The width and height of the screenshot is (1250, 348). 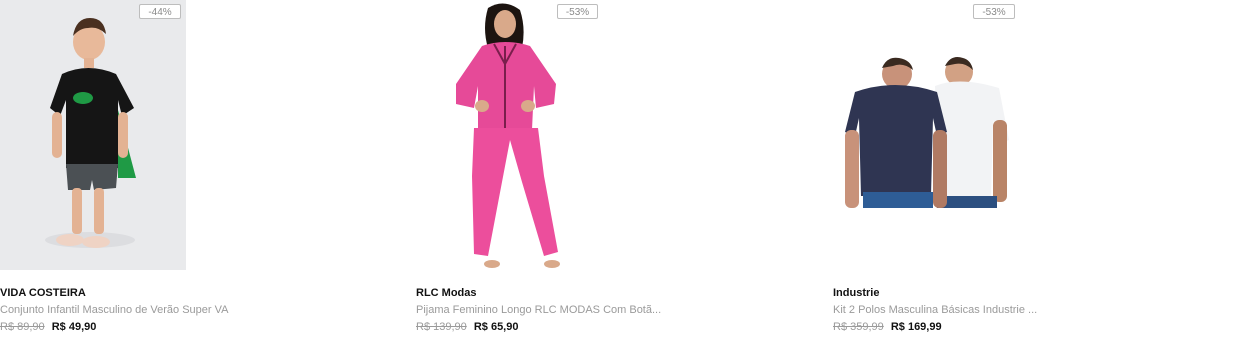 What do you see at coordinates (22, 327) in the screenshot?
I see `old-price: R$ 89,90` at bounding box center [22, 327].